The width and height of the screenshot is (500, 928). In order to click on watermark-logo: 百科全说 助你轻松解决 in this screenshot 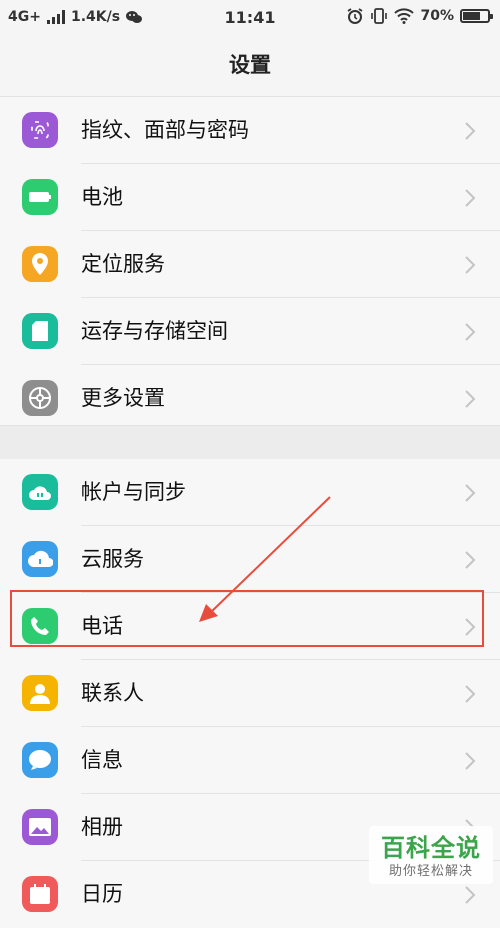, I will do `click(431, 855)`.